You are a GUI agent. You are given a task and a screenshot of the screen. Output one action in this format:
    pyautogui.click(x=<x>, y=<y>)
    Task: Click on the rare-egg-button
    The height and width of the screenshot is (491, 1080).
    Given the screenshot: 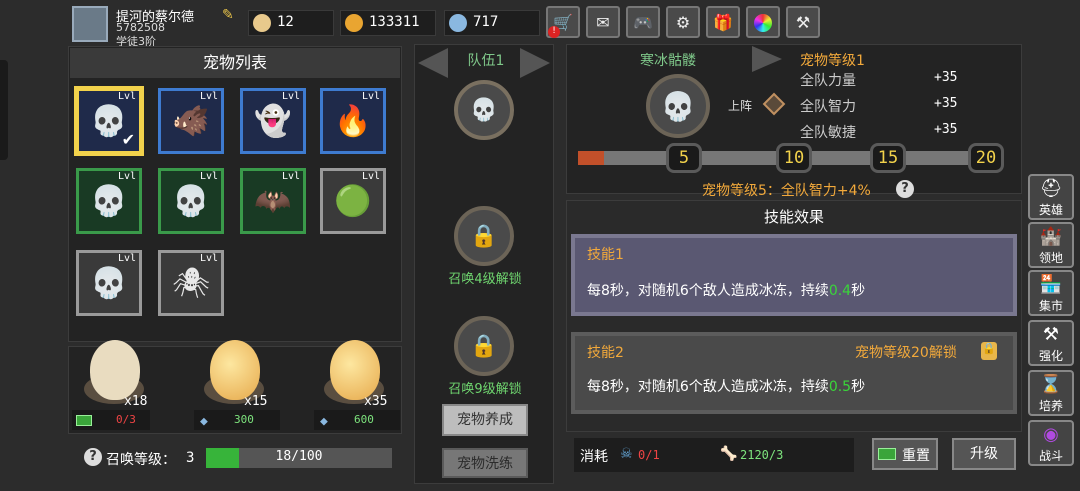 What is the action you would take?
    pyautogui.click(x=355, y=370)
    